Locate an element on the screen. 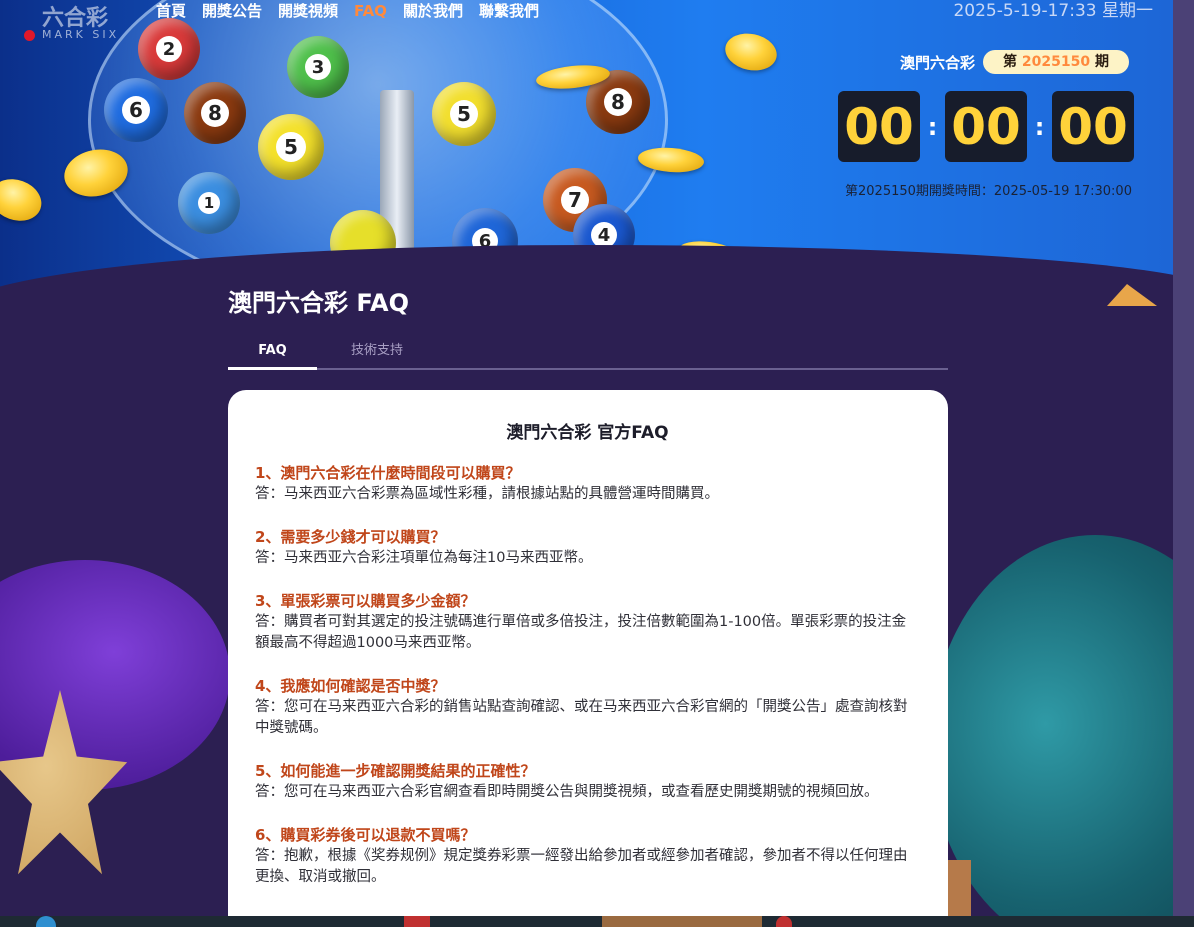 This screenshot has height=927, width=1194. draw-suffix: 期 is located at coordinates (1101, 62).